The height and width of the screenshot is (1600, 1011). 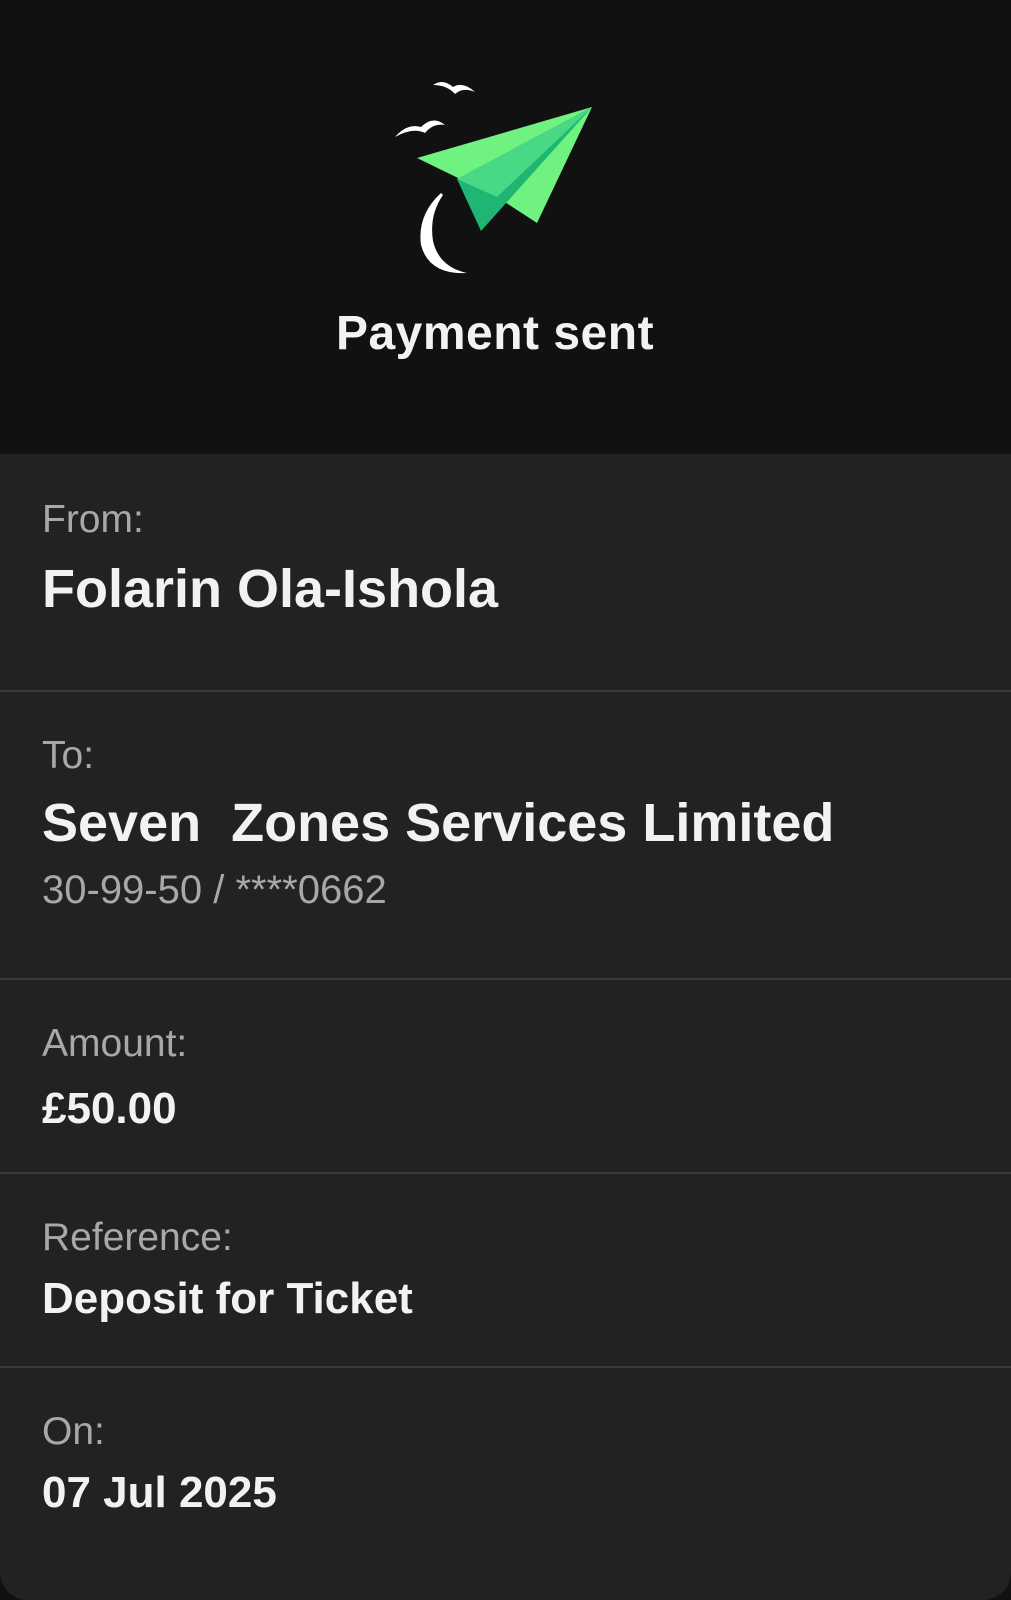 What do you see at coordinates (109, 1108) in the screenshot?
I see `amount-value: £50.00` at bounding box center [109, 1108].